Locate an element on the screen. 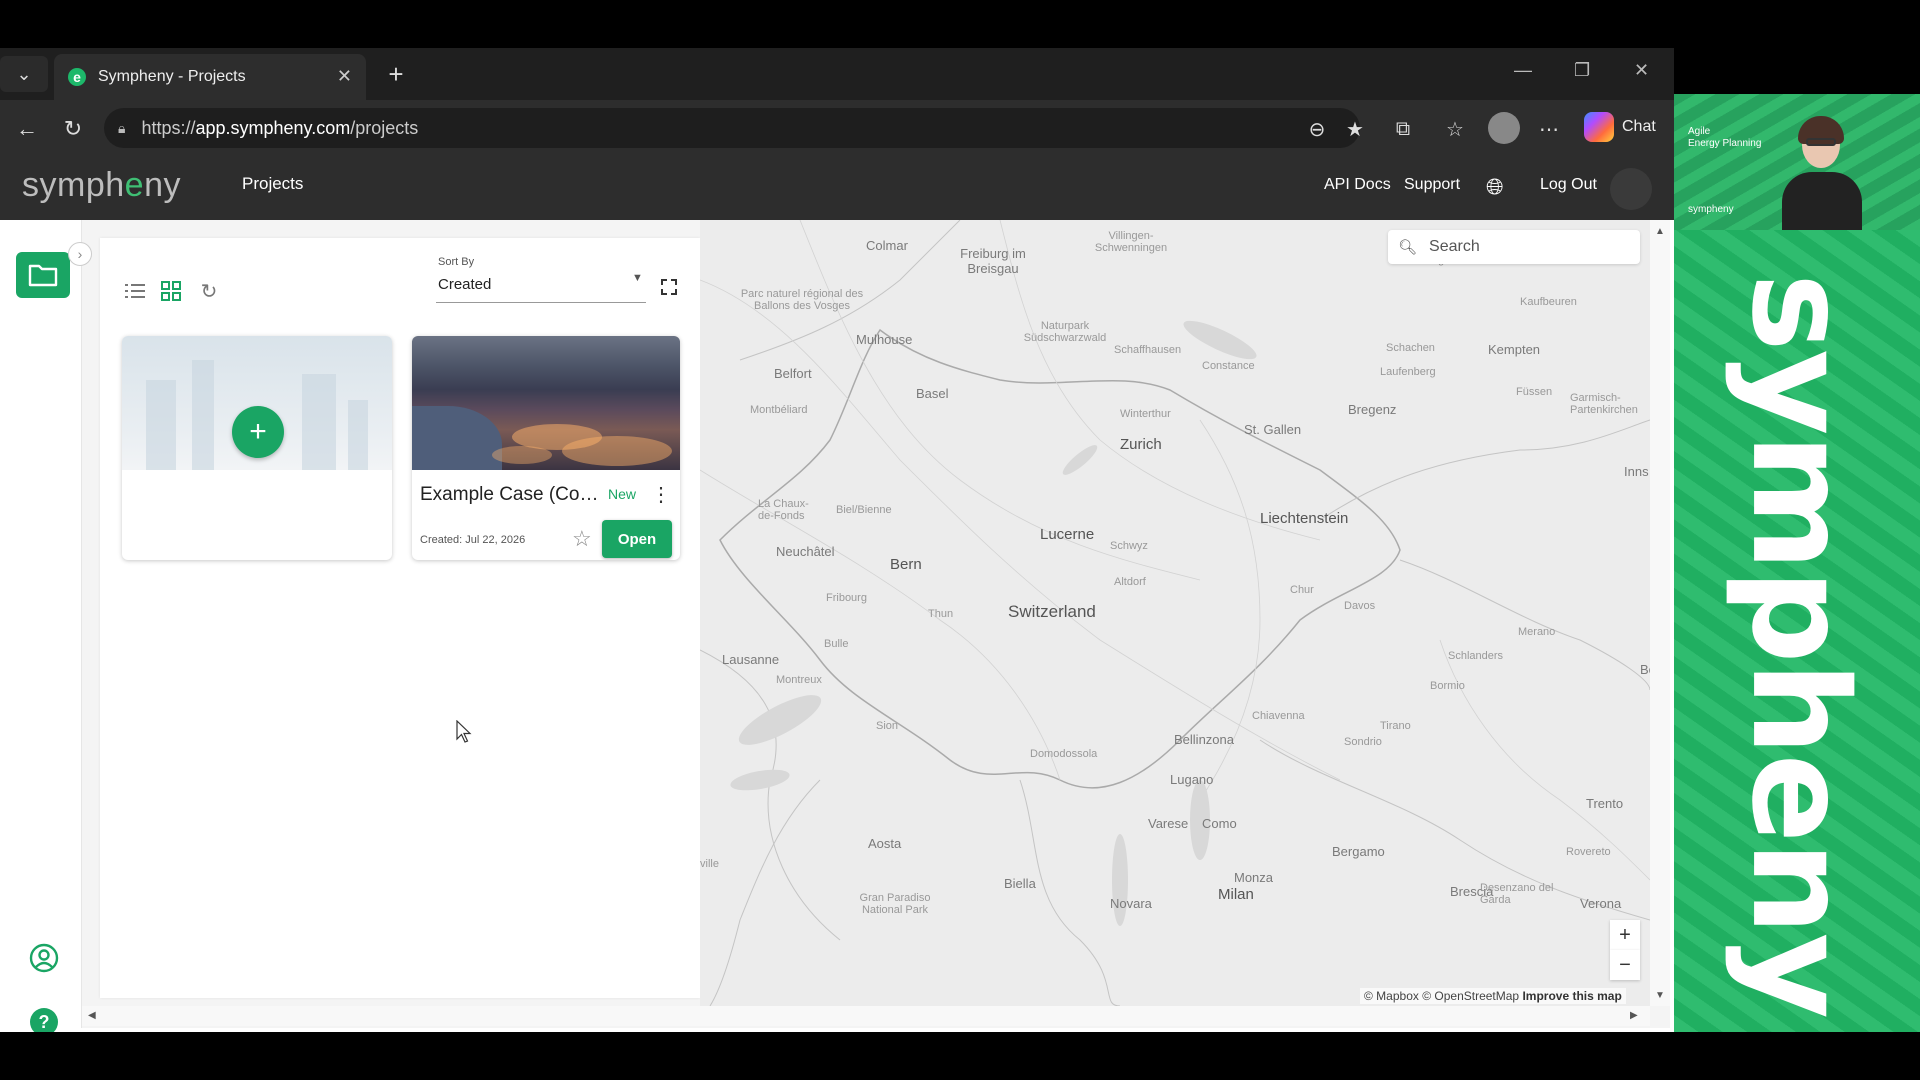 This screenshot has height=1080, width=1920. favorite-star-icon: ★ is located at coordinates (1355, 129).